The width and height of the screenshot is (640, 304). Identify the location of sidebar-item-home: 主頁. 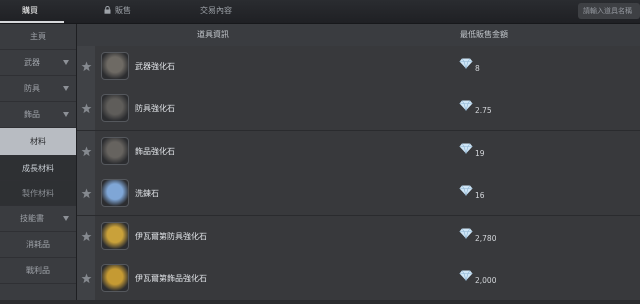
(38, 37).